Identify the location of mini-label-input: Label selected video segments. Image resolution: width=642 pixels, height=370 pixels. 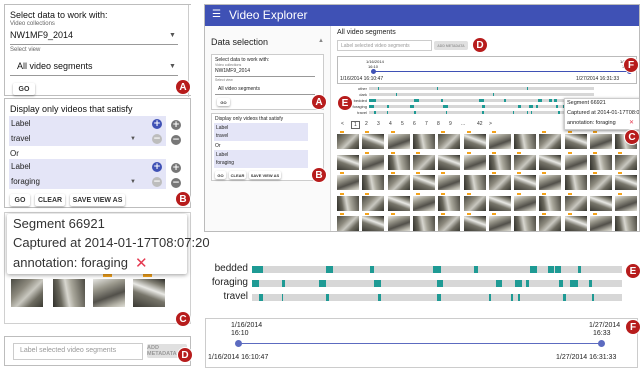
(384, 45).